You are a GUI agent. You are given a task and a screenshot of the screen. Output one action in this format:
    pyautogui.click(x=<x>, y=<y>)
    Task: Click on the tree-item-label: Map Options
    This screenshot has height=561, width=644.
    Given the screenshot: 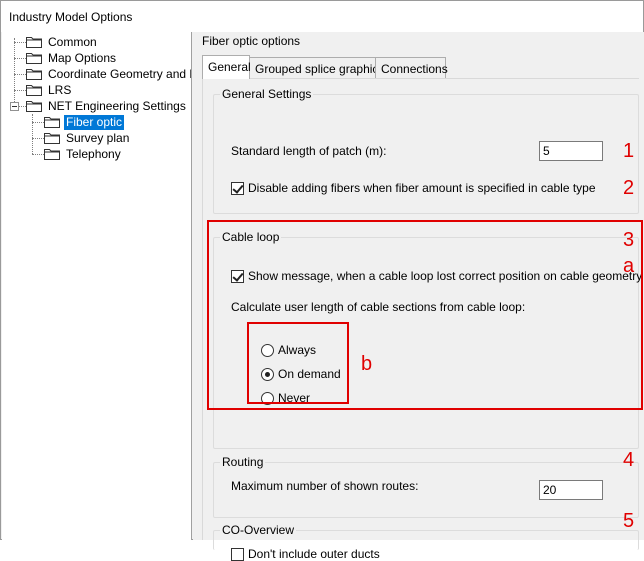 What is the action you would take?
    pyautogui.click(x=82, y=57)
    